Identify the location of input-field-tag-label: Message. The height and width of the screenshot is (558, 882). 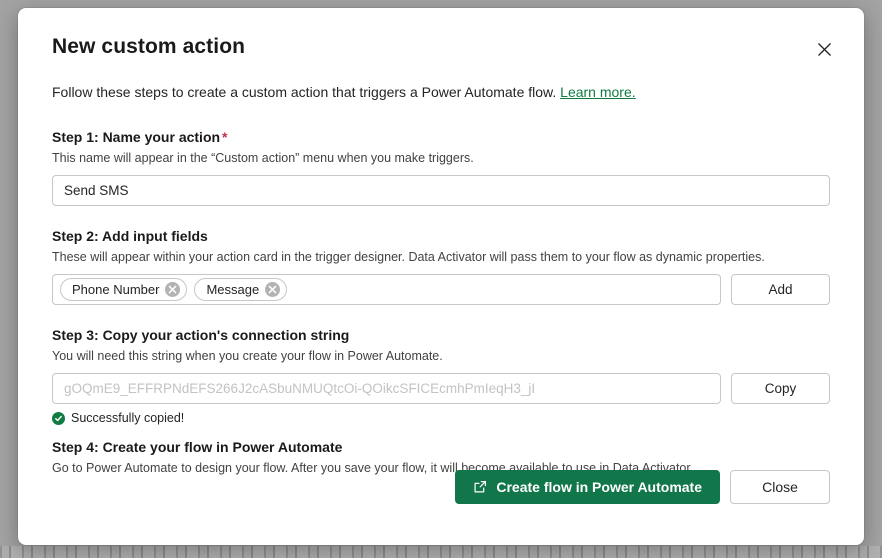
(233, 290).